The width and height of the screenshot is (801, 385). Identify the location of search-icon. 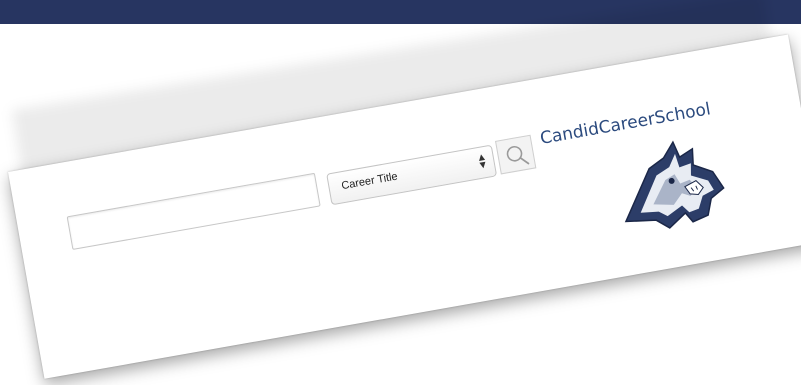
(518, 155).